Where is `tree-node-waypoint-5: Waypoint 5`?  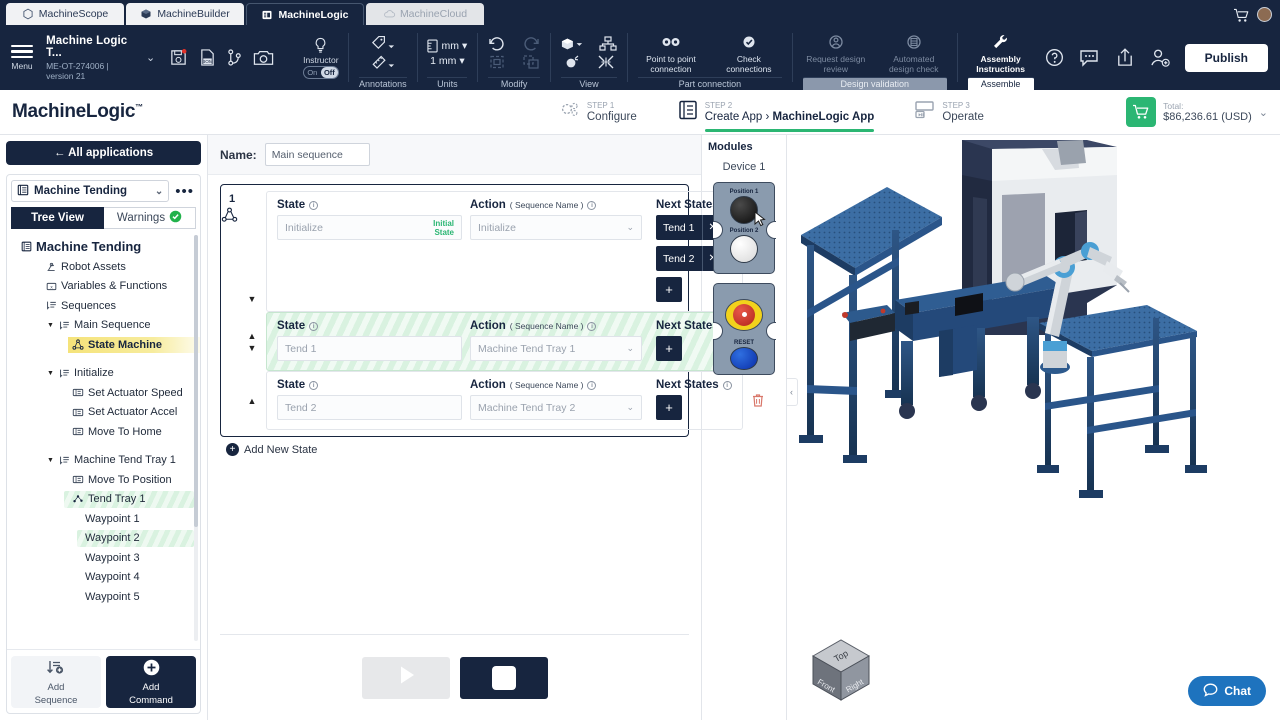
tree-node-waypoint-5: Waypoint 5 is located at coordinates (104, 597).